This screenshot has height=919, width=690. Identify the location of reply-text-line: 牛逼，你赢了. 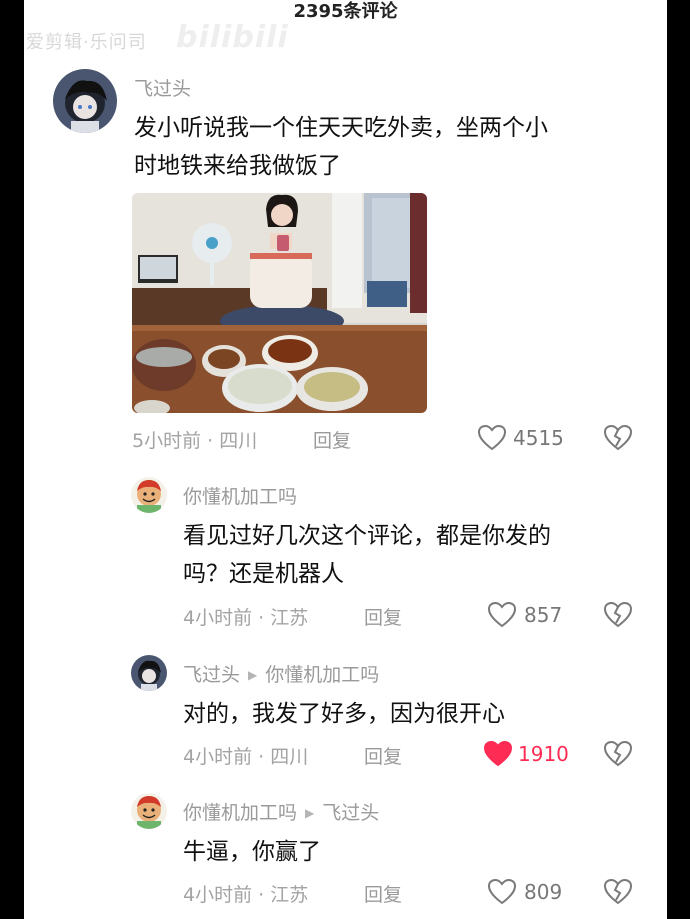
(252, 852).